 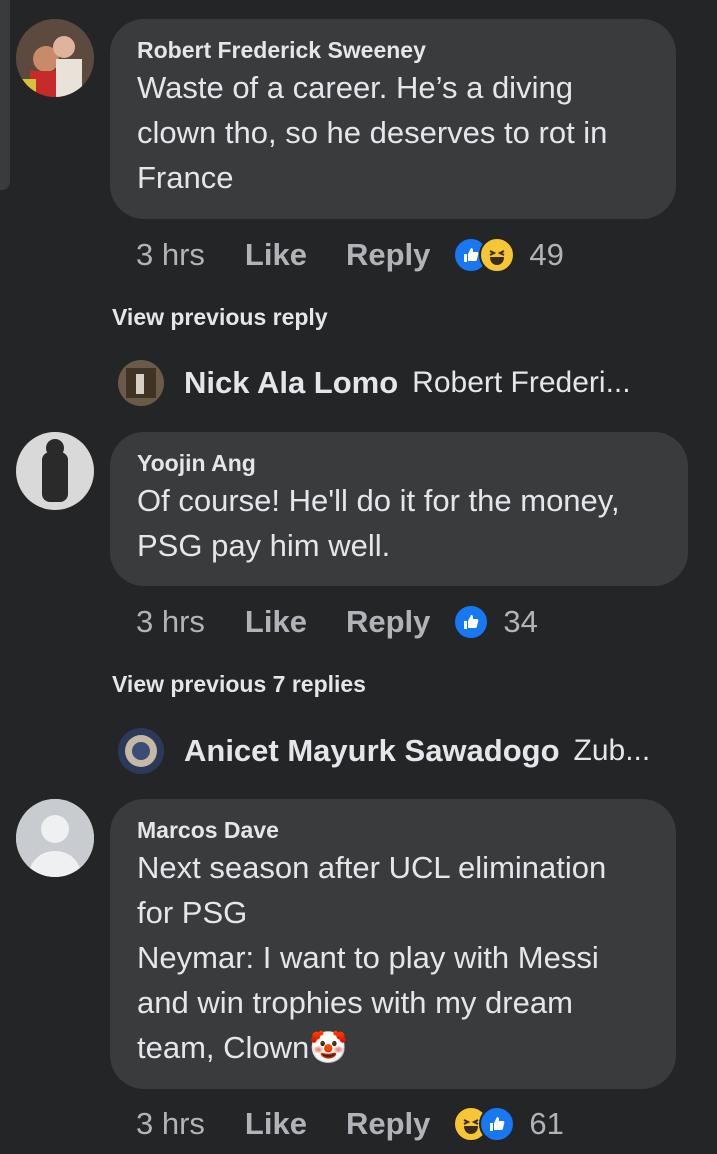 What do you see at coordinates (497, 255) in the screenshot?
I see `haha-reaction-icon` at bounding box center [497, 255].